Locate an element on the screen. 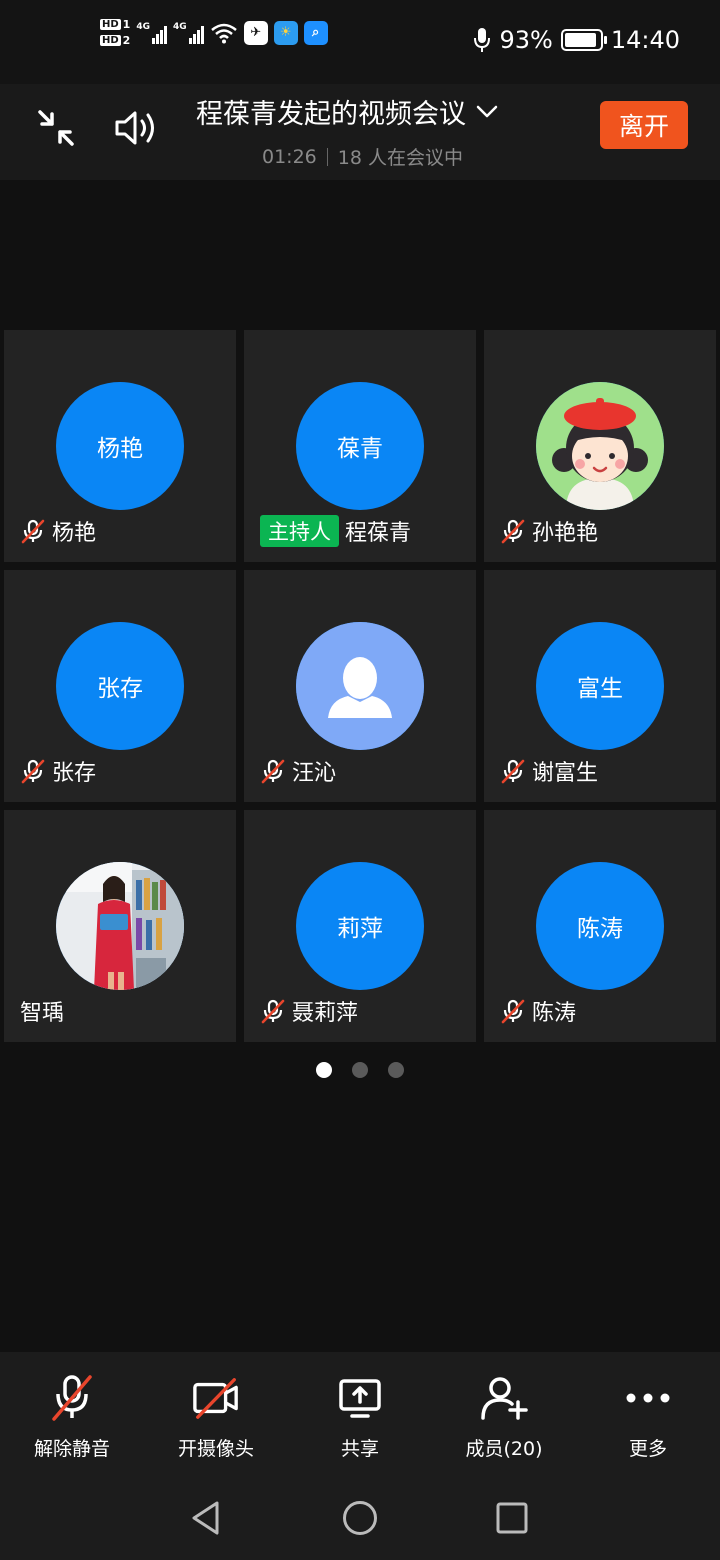 The width and height of the screenshot is (720, 1560). chevron-down-icon is located at coordinates (487, 111).